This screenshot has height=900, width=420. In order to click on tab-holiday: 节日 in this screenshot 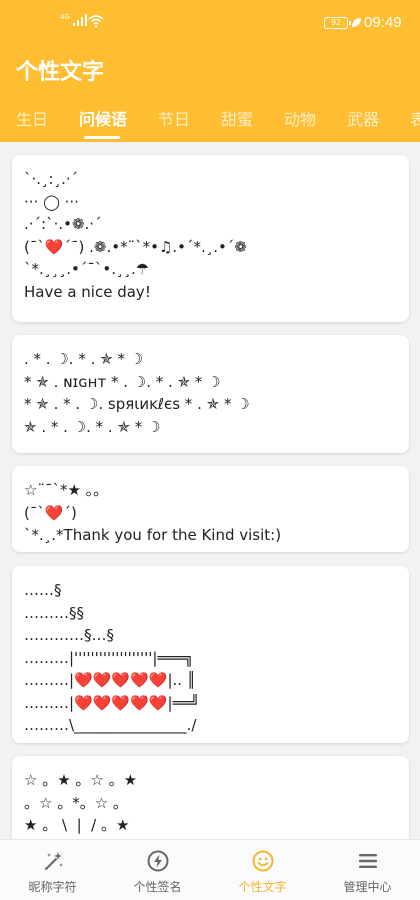, I will do `click(174, 118)`.